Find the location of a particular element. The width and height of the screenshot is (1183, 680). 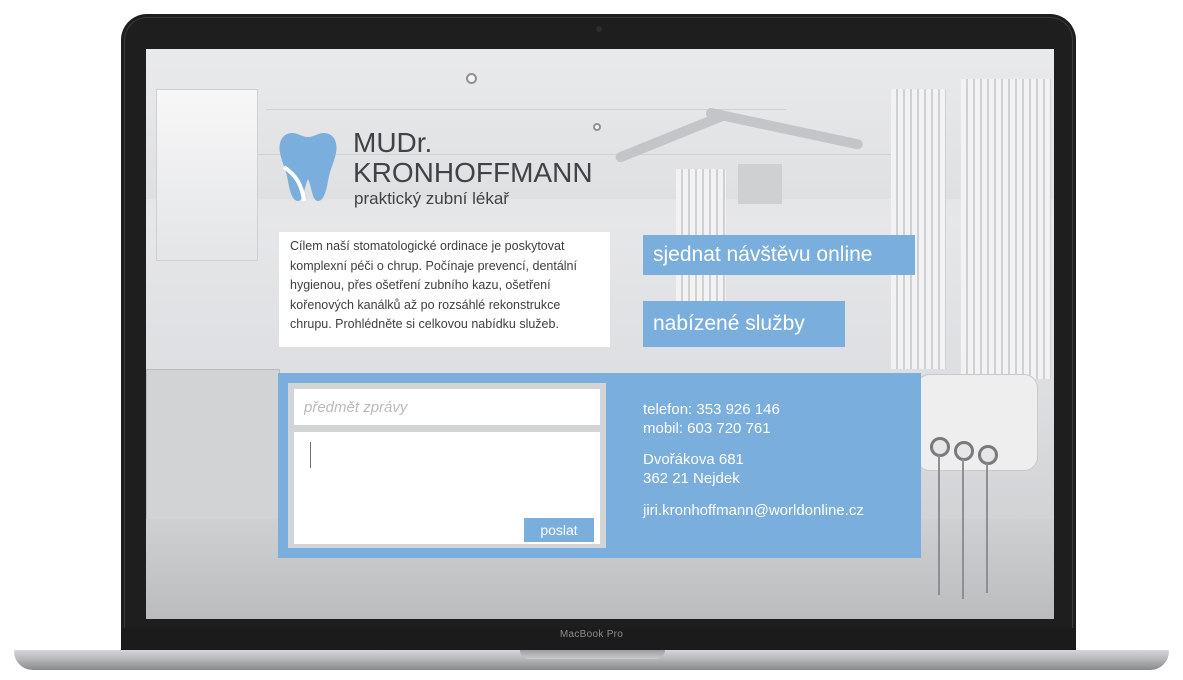

address-street: Dvořákova 681 is located at coordinates (693, 459).